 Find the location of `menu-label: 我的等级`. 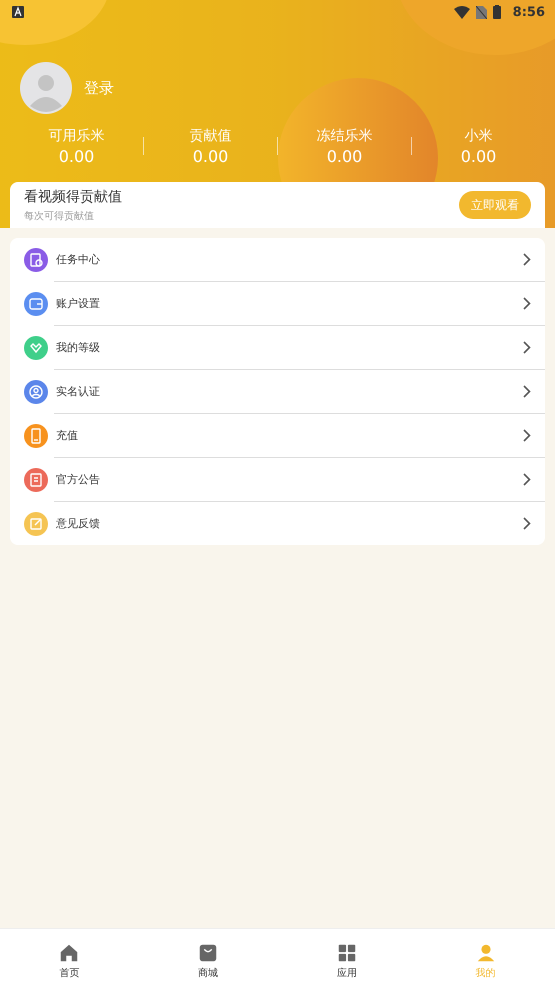

menu-label: 我的等级 is located at coordinates (78, 347).